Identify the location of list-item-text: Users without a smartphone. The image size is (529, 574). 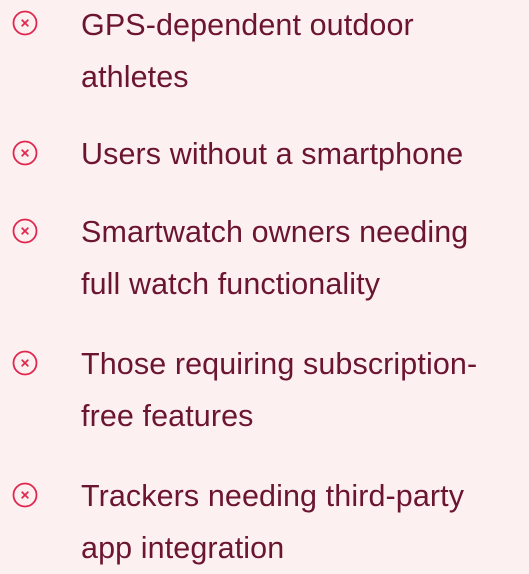
(272, 154).